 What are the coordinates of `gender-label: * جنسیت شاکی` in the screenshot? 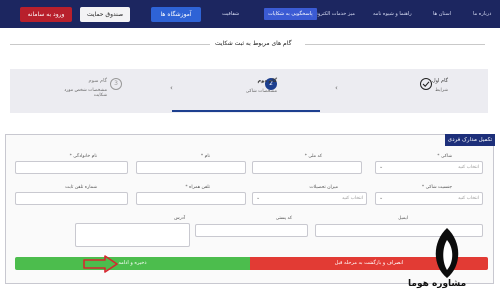 It's located at (436, 187).